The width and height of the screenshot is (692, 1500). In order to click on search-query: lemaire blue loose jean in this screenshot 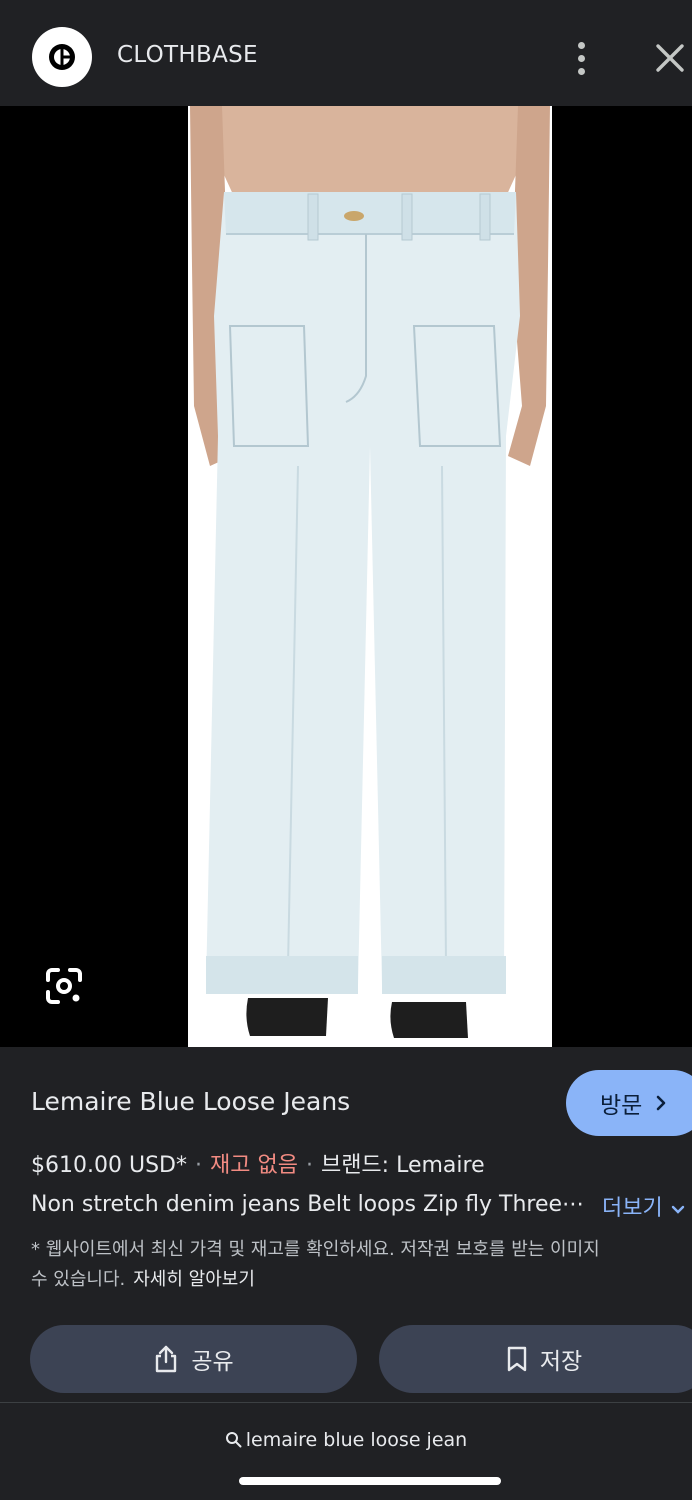, I will do `click(346, 1440)`.